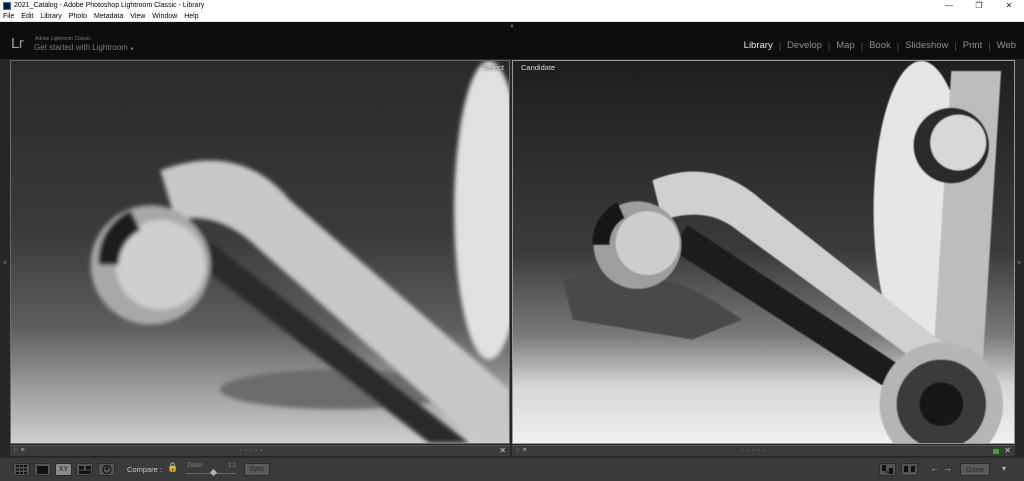  I want to click on menu-help: Help, so click(191, 16).